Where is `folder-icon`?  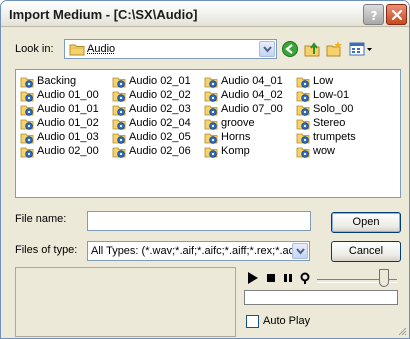
folder-icon is located at coordinates (77, 50).